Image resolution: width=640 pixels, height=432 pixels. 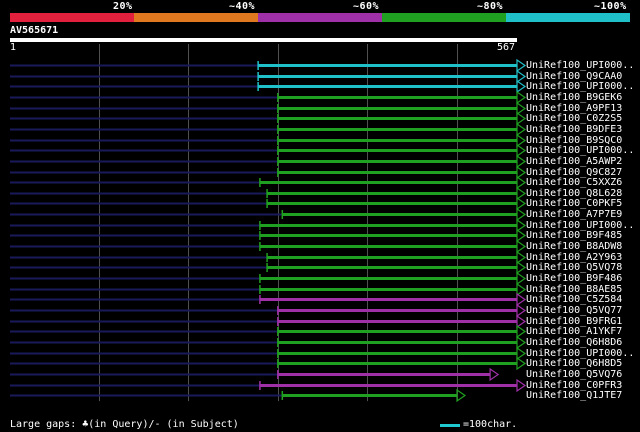 What do you see at coordinates (574, 129) in the screenshot?
I see `hit-label: UniRef100_B9DFE3` at bounding box center [574, 129].